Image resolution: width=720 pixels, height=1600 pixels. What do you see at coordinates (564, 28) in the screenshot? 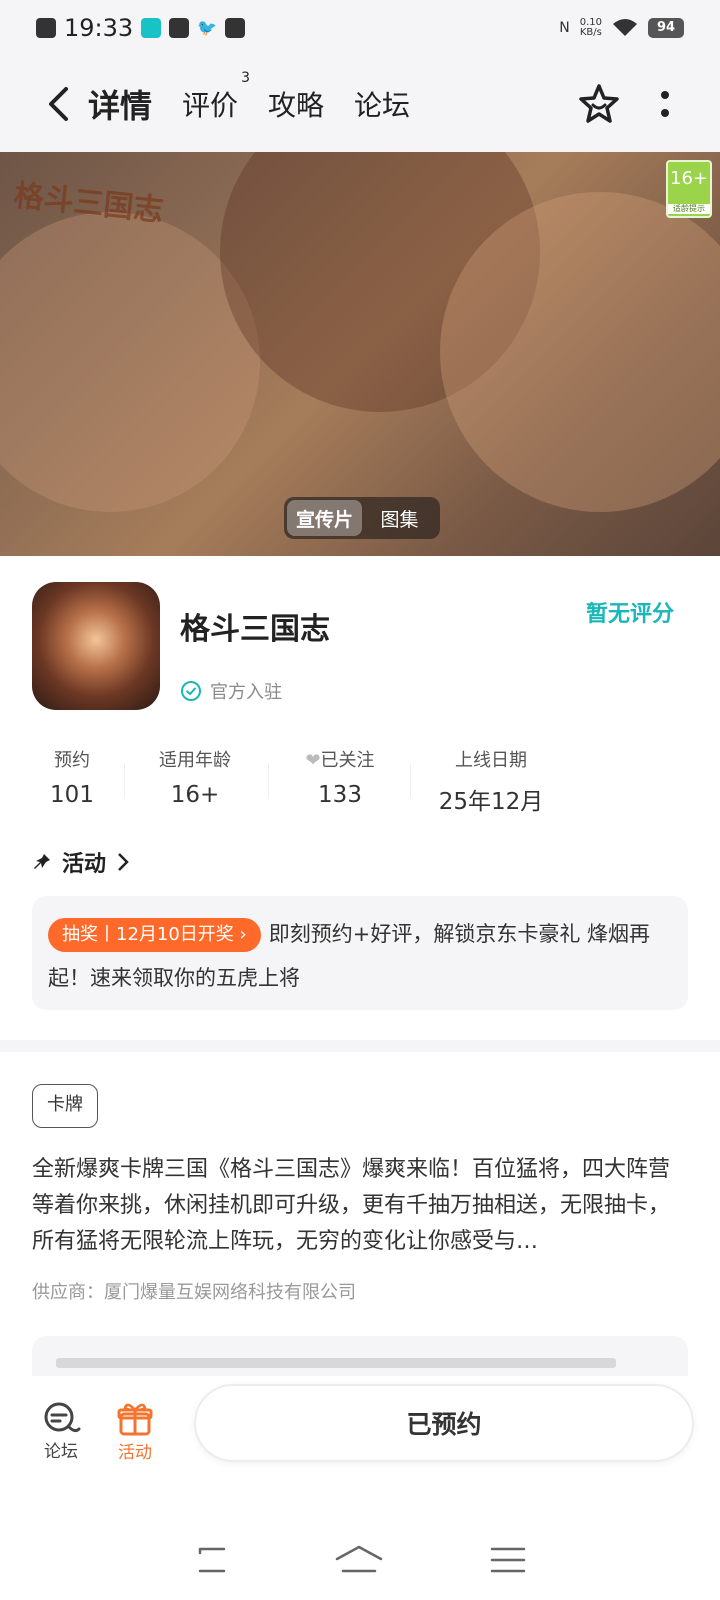
I see `nfc-icon: N` at bounding box center [564, 28].